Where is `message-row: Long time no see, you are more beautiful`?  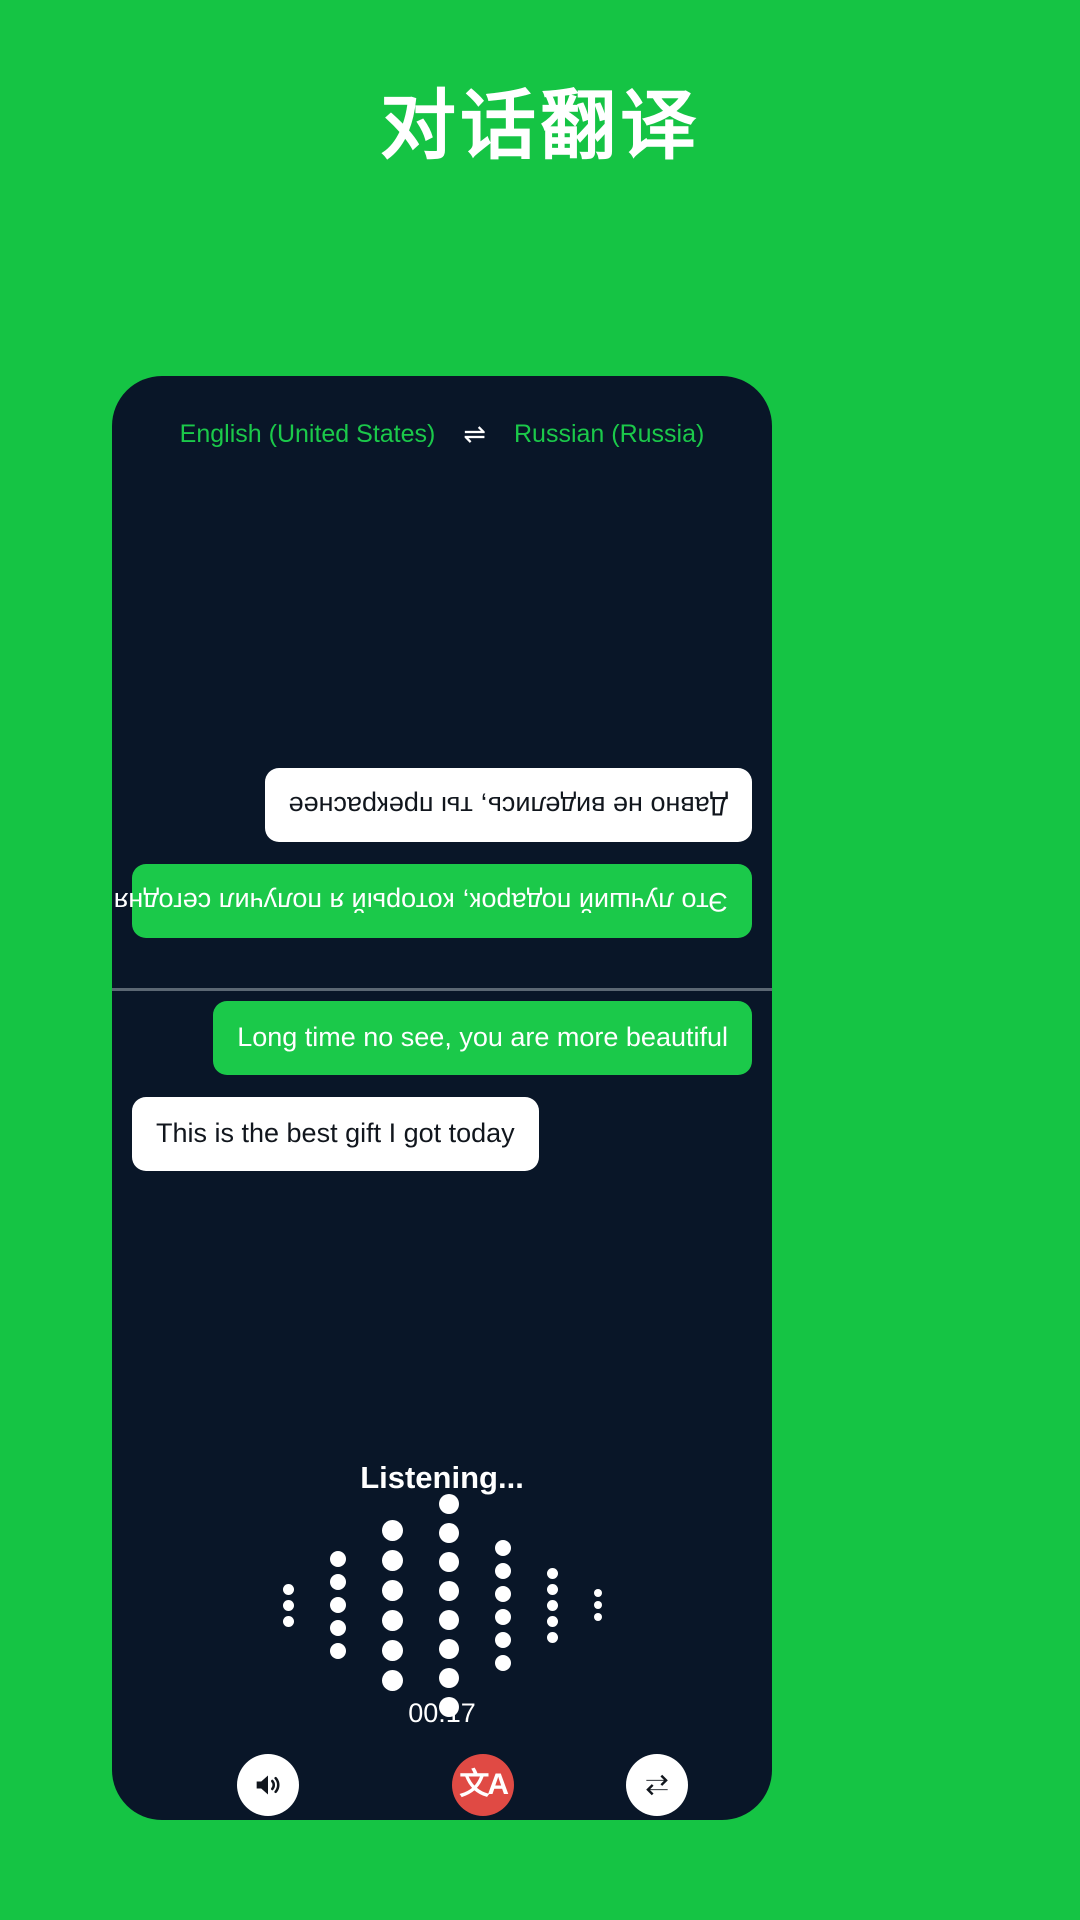 message-row: Long time no see, you are more beautiful is located at coordinates (442, 1038).